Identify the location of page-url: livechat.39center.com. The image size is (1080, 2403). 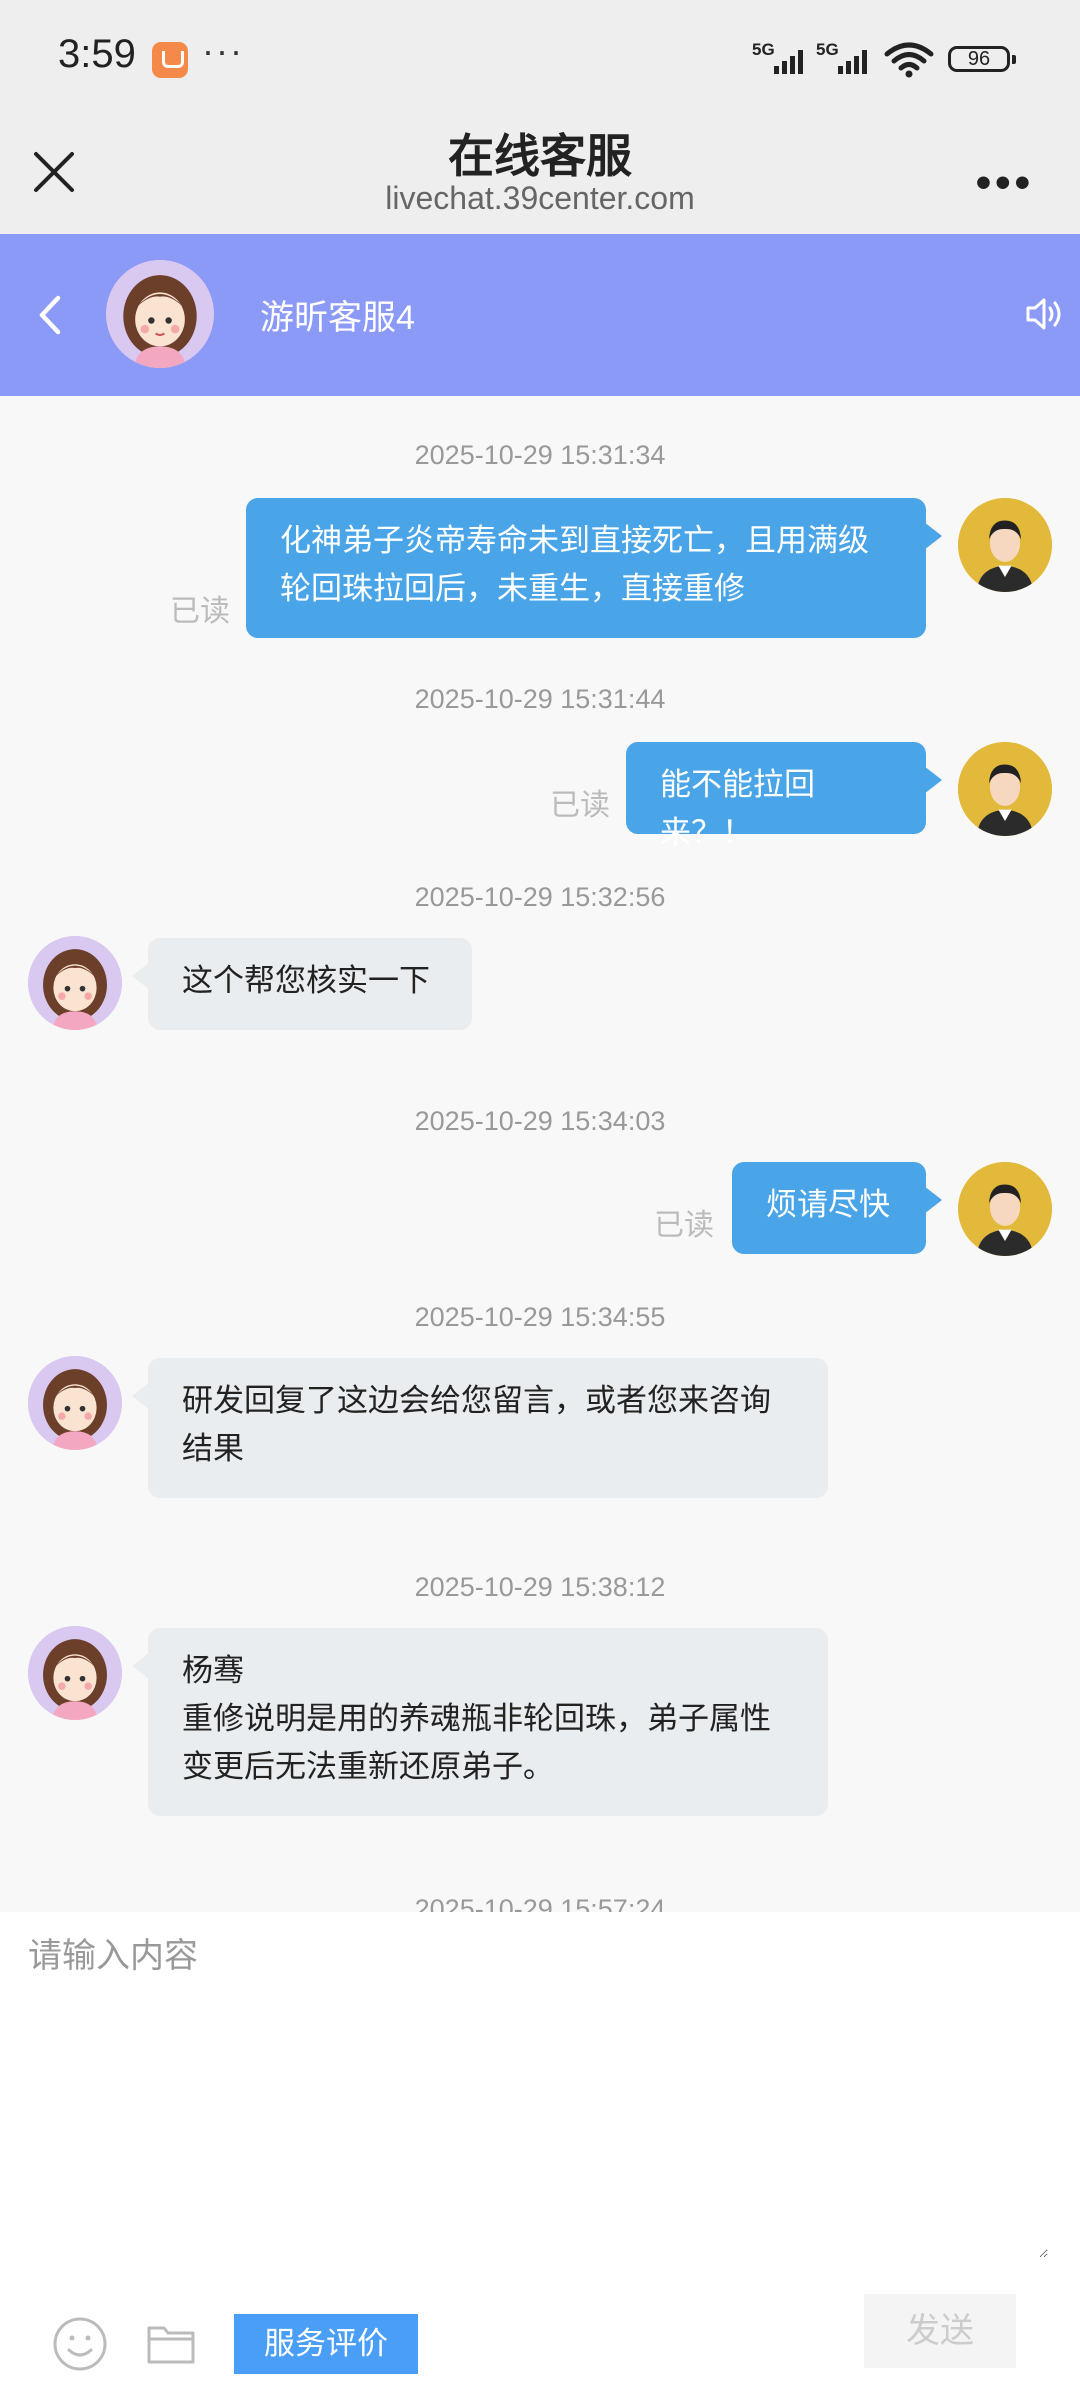
(540, 198).